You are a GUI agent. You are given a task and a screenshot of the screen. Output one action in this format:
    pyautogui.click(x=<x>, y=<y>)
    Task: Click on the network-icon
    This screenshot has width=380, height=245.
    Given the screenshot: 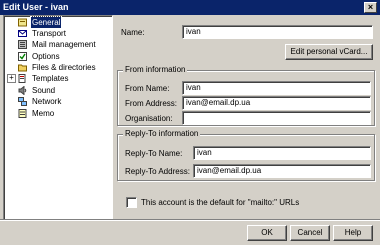 What is the action you would take?
    pyautogui.click(x=22, y=101)
    